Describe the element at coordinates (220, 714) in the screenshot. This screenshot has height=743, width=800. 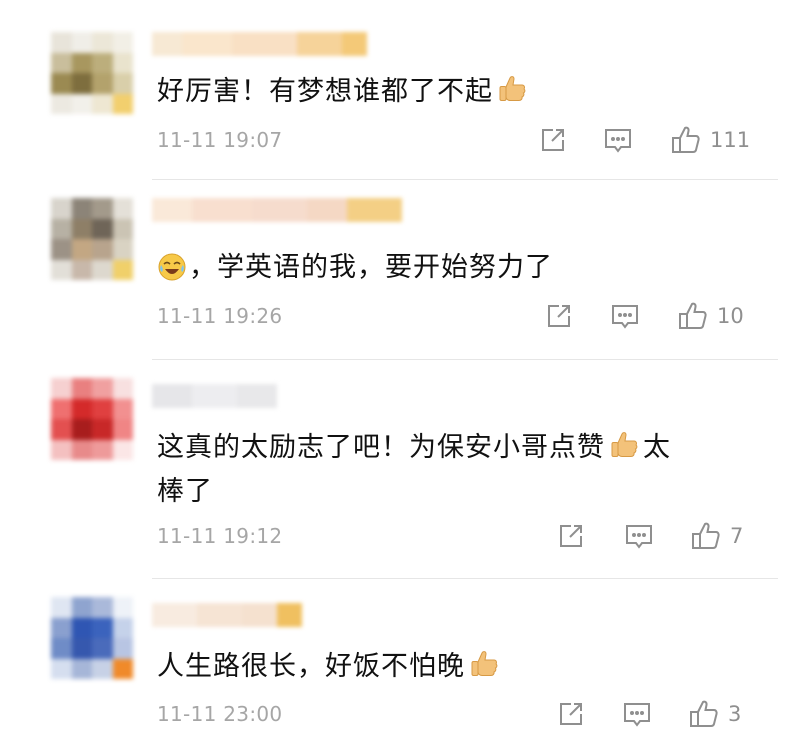
I see `comment-time: 11-11 23:00` at that location.